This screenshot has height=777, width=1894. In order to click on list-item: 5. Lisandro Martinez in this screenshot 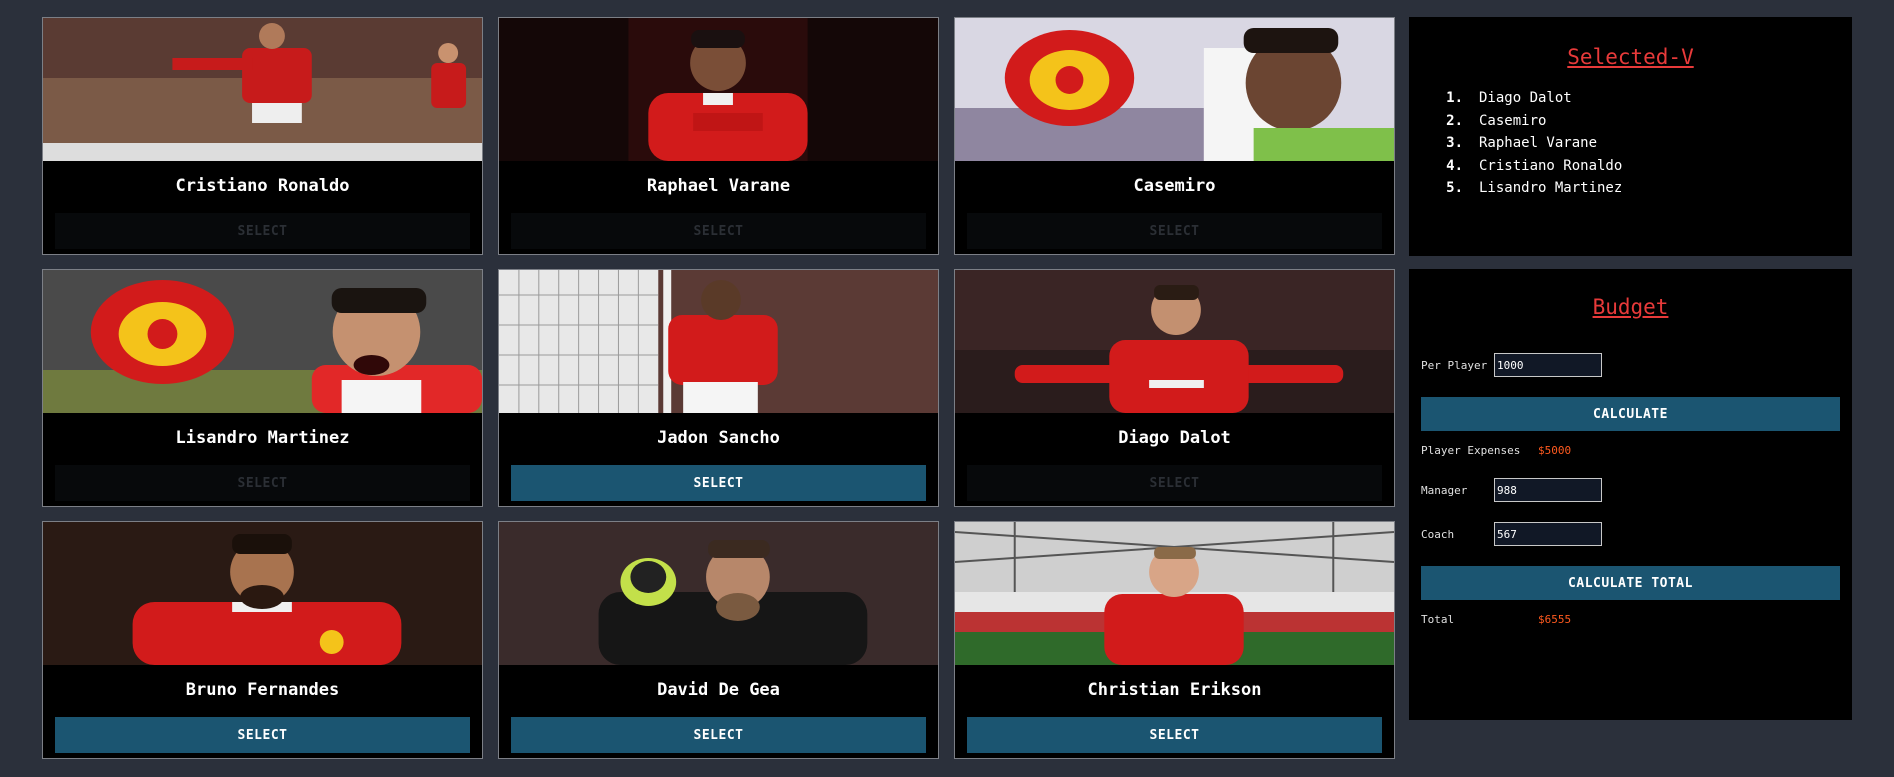, I will do `click(1534, 188)`.